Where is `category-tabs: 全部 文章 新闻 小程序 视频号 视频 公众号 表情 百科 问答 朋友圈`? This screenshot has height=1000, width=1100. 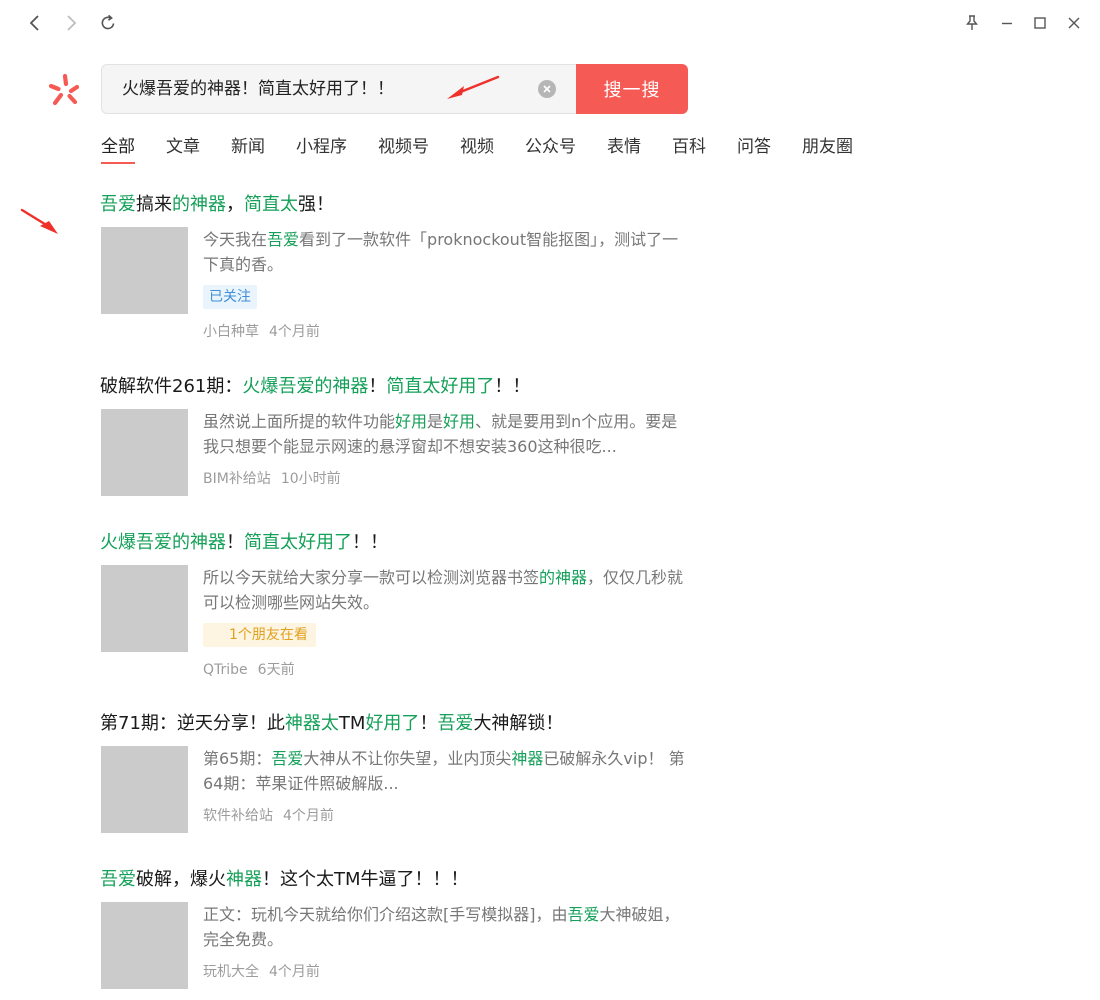
category-tabs: 全部 文章 新闻 小程序 视频号 视频 公众号 表情 百科 问答 朋友圈 is located at coordinates (492, 150).